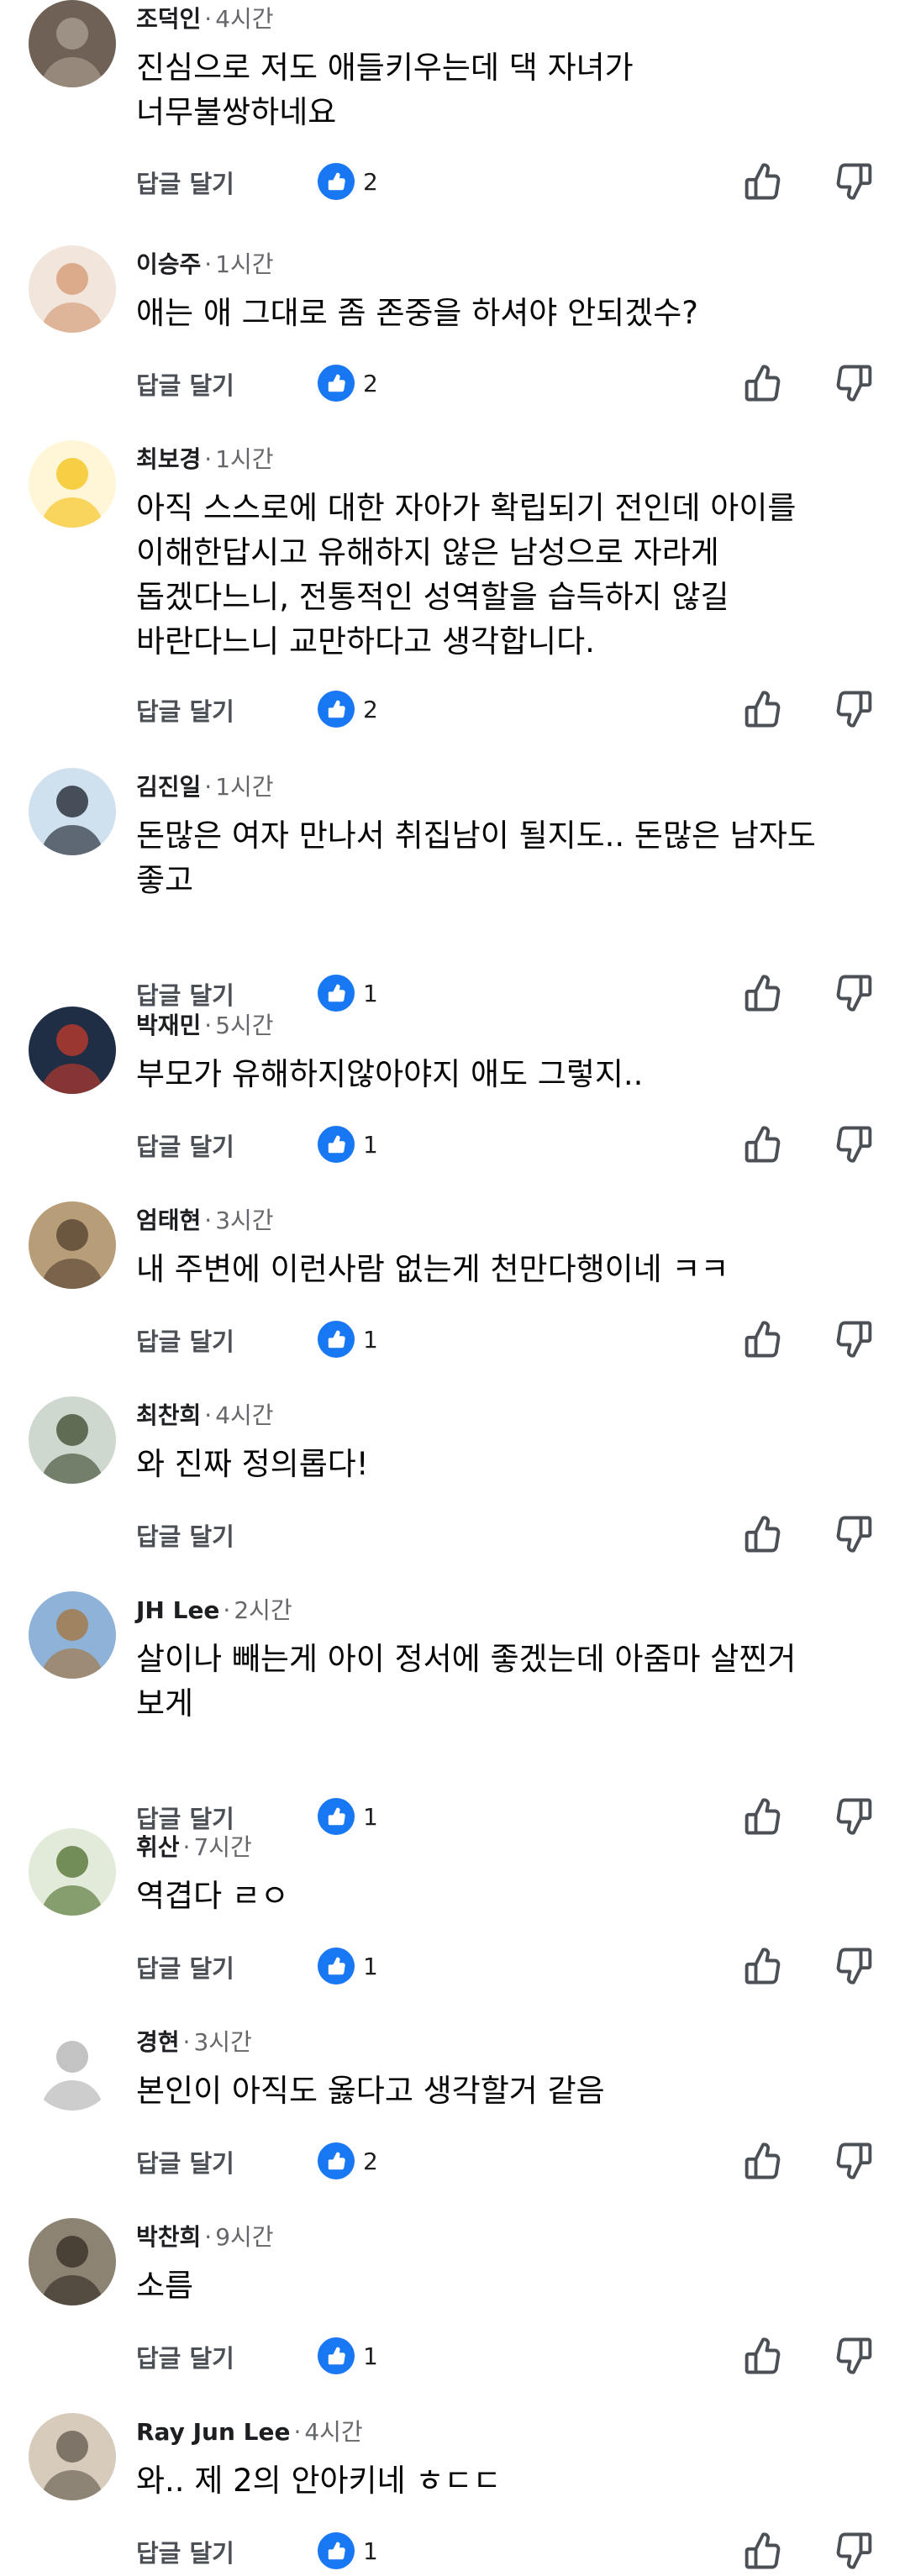 Image resolution: width=905 pixels, height=2576 pixels. I want to click on comment-text-line: 와 진짜 정의롭다!, so click(252, 1464).